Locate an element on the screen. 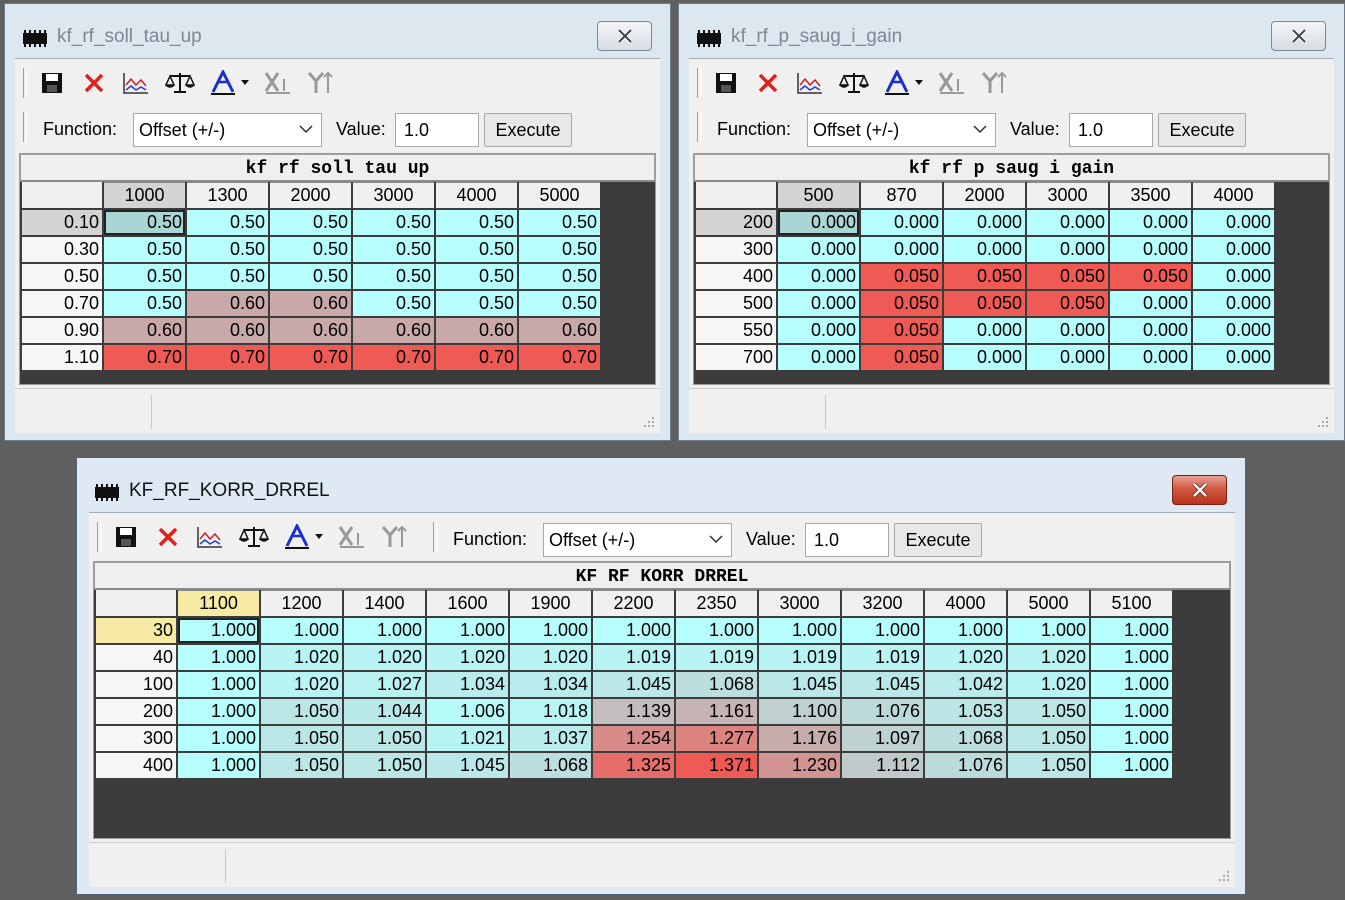 This screenshot has width=1345, height=900. column-header: 5000 is located at coordinates (559, 195).